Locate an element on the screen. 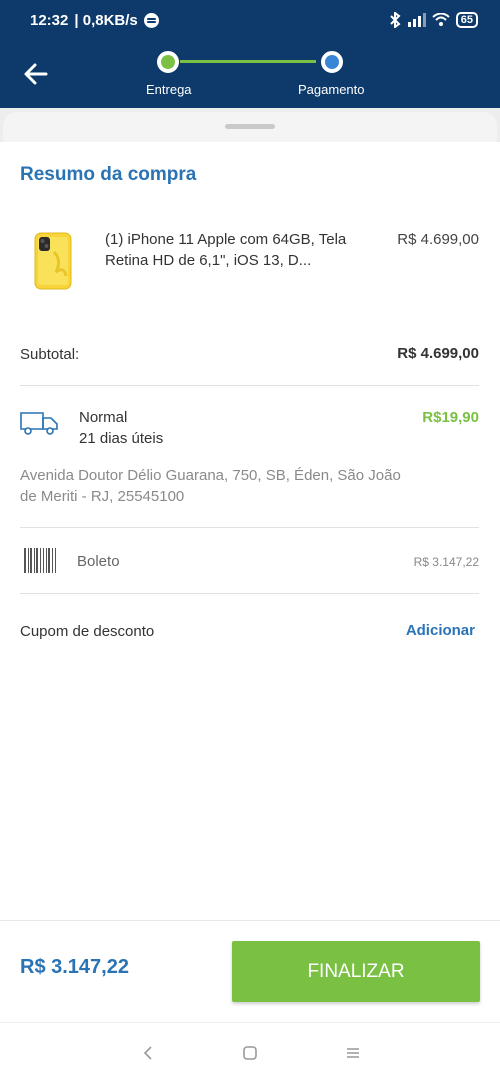 This screenshot has height=1082, width=500. status-right: 65 is located at coordinates (433, 20).